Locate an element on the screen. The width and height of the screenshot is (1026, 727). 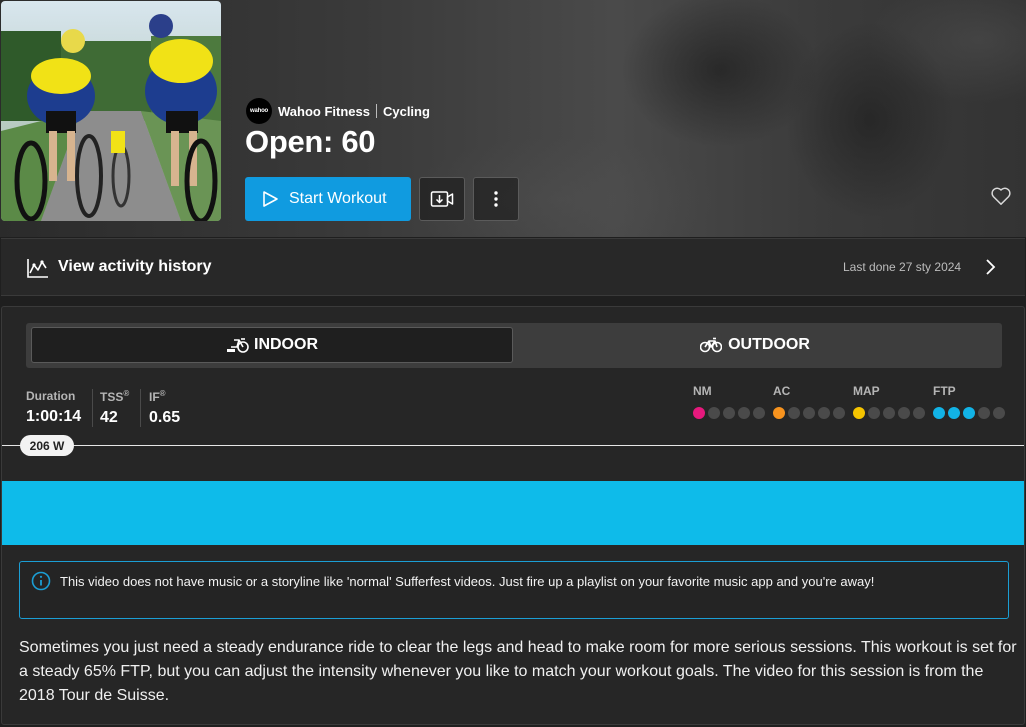
last-done-text: Last done 27 sty 2024 is located at coordinates (902, 267).